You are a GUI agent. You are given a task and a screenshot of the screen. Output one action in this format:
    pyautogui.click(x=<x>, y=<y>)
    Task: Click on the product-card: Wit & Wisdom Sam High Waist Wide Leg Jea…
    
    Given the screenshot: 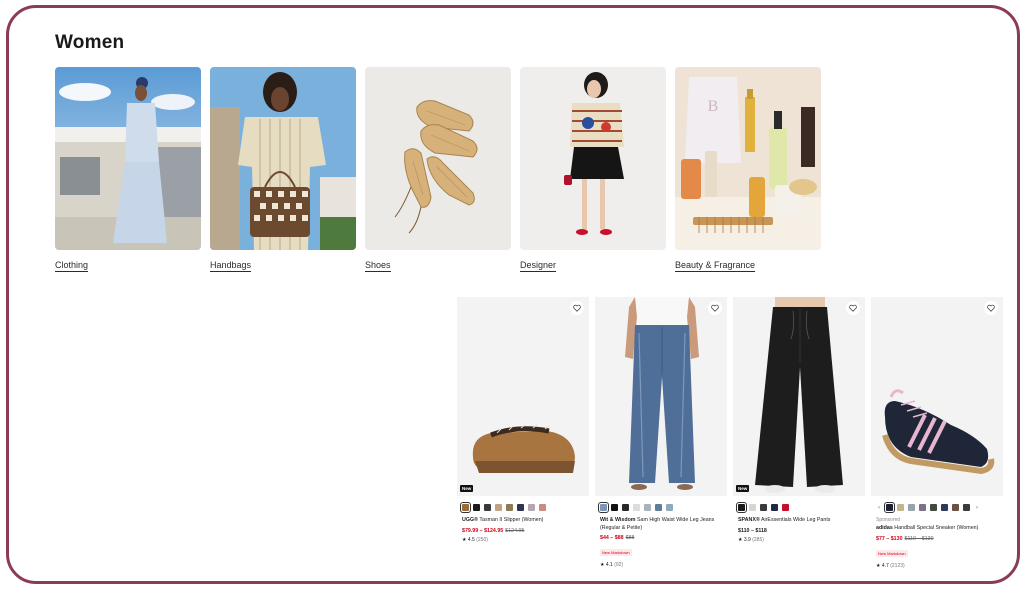 What is the action you would take?
    pyautogui.click(x=661, y=432)
    